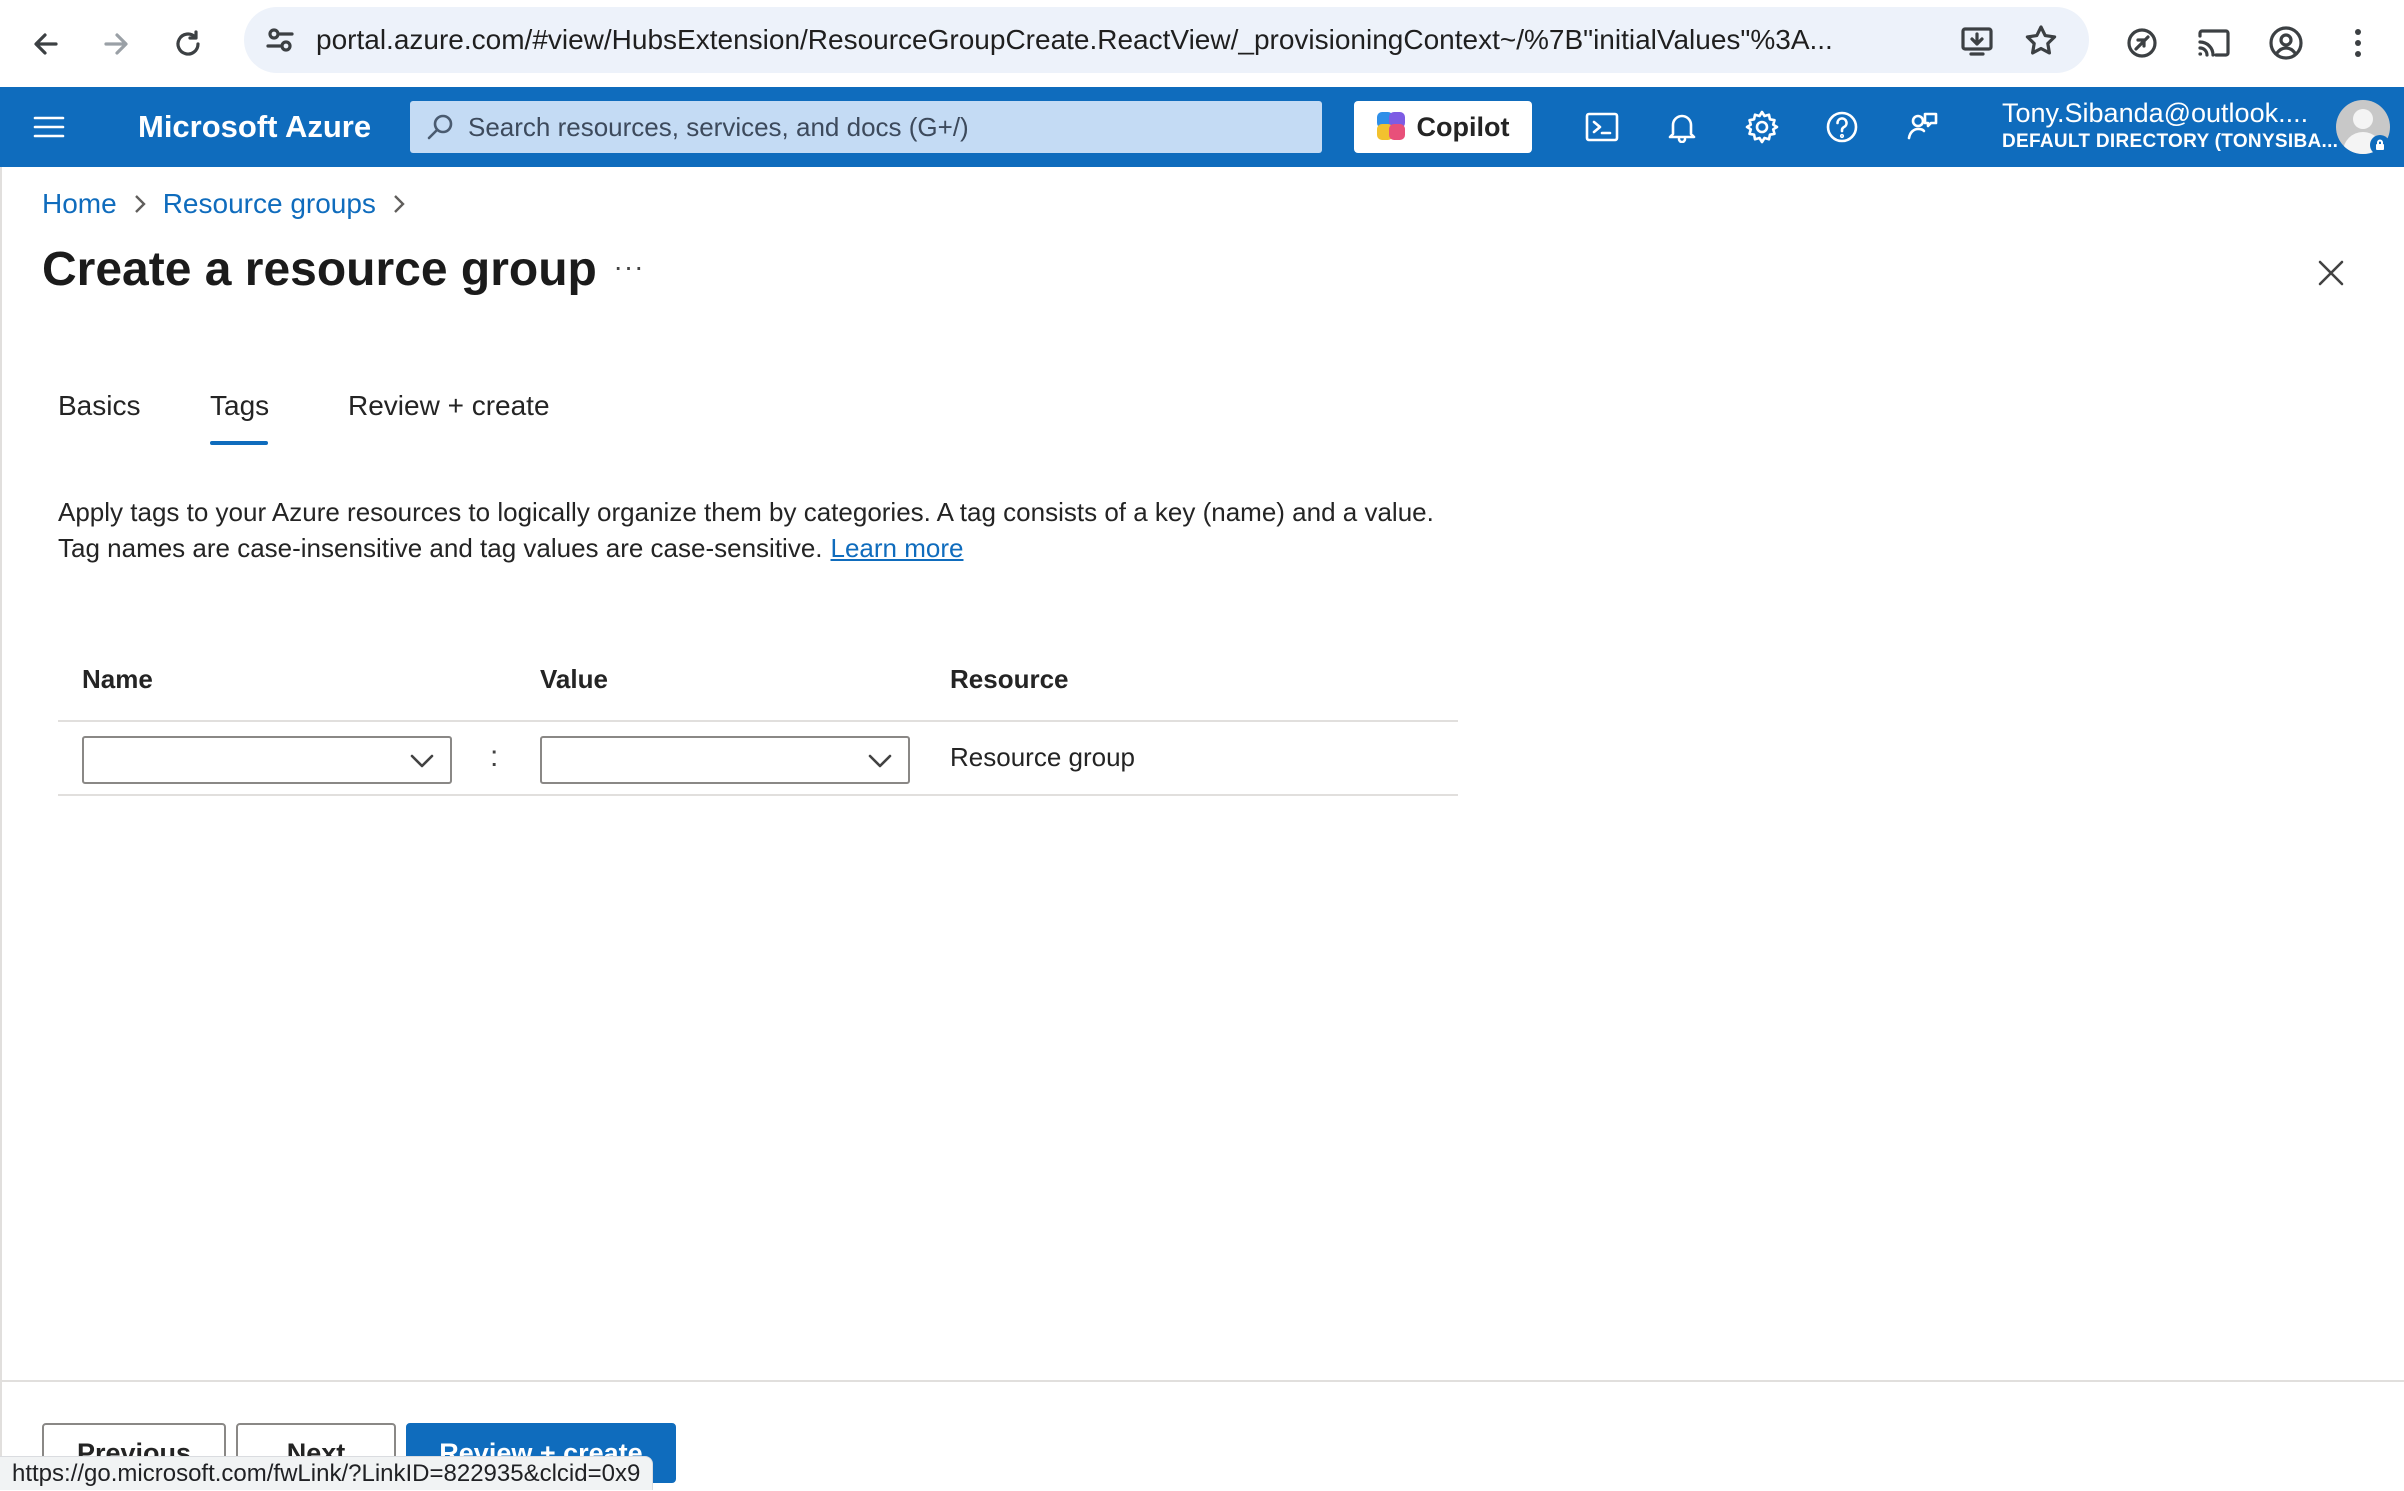 The image size is (2404, 1491). Describe the element at coordinates (269, 204) in the screenshot. I see `breadcrumb-resource-groups: Resource groups` at that location.